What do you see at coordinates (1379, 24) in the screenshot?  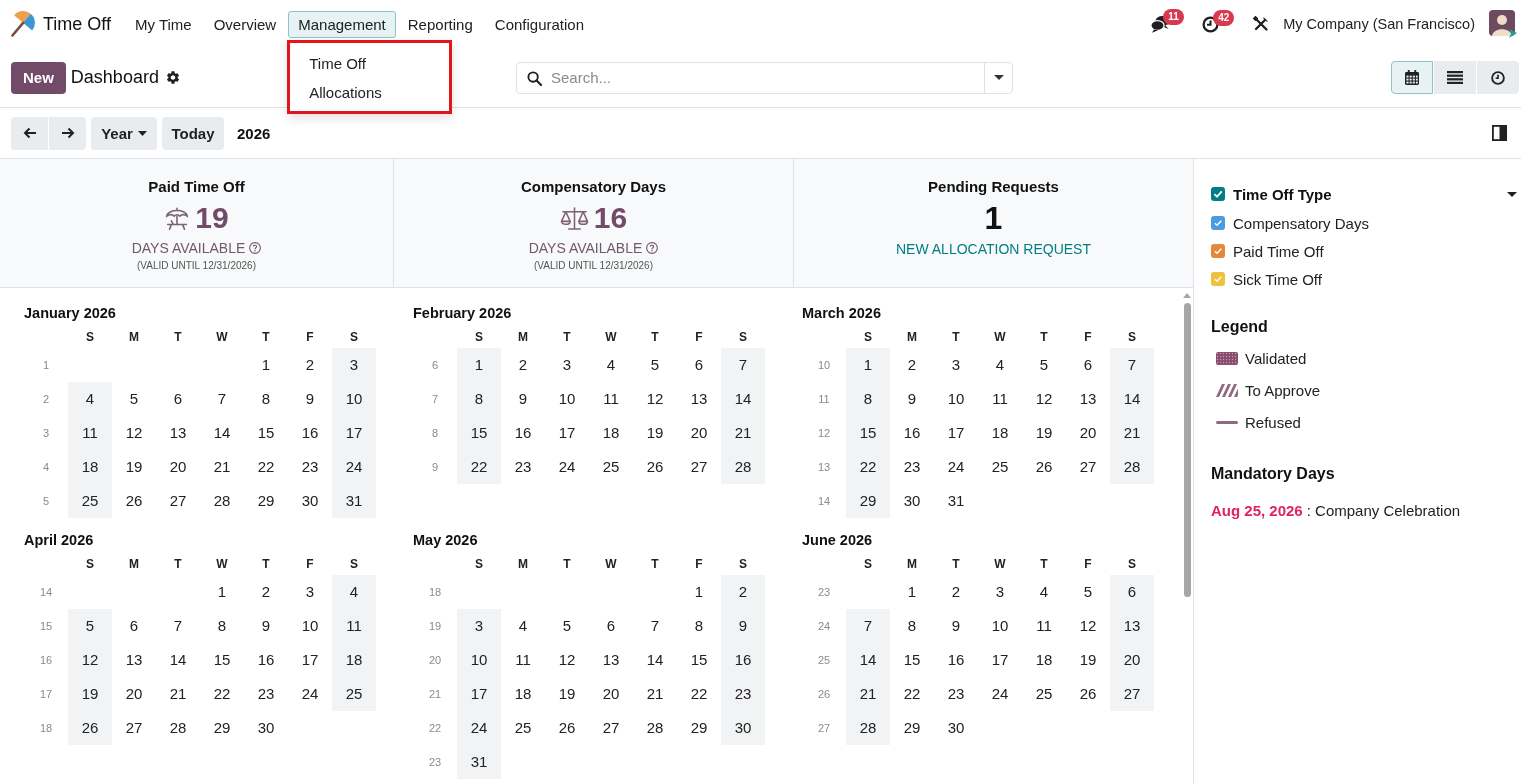 I see `company-switcher: My Company (San Francisco)` at bounding box center [1379, 24].